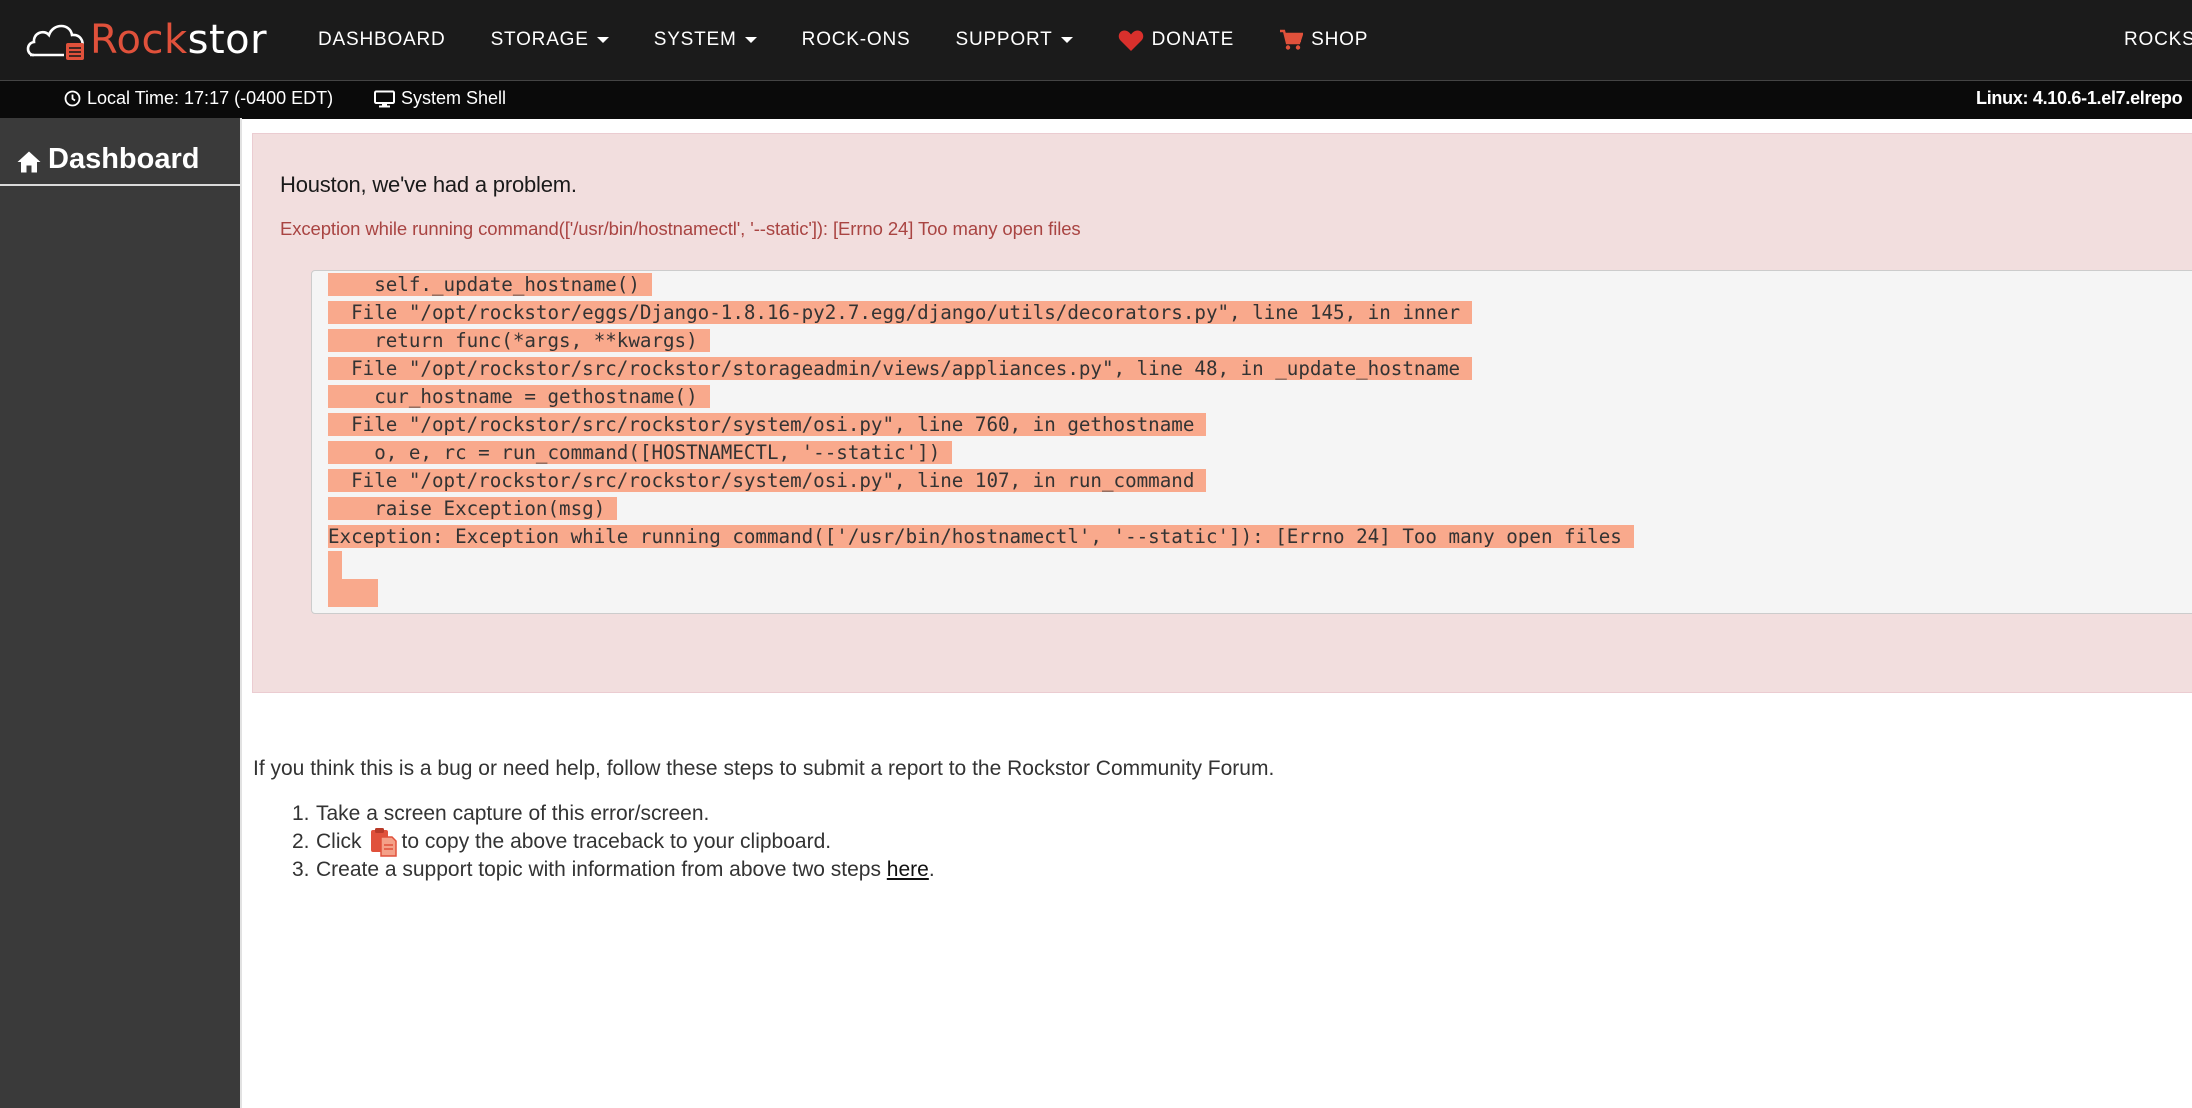 The image size is (2192, 1108). Describe the element at coordinates (139, 40) in the screenshot. I see `brand-name-part1: Rock` at that location.